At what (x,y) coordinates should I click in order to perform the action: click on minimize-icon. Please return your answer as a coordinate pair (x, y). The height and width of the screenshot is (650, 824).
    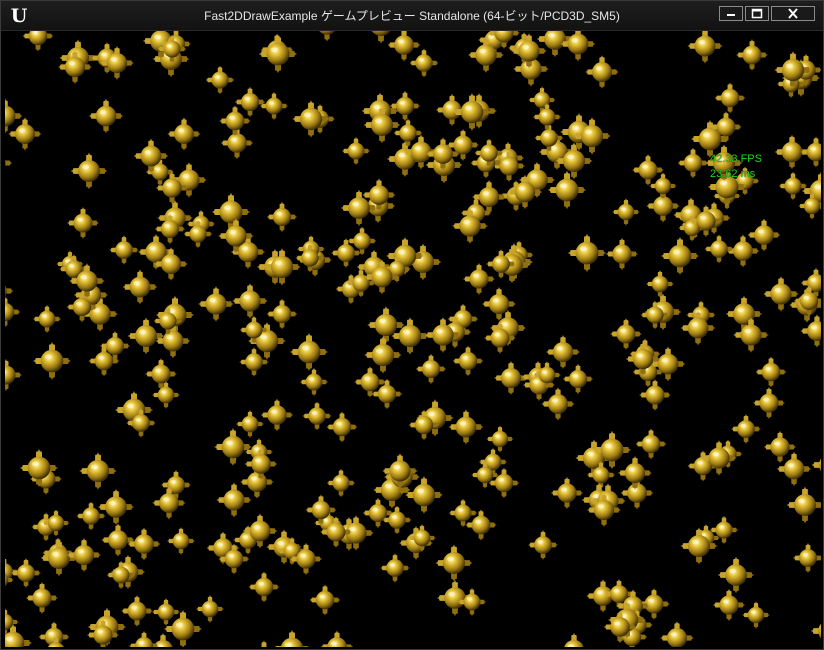
    Looking at the image, I should click on (731, 15).